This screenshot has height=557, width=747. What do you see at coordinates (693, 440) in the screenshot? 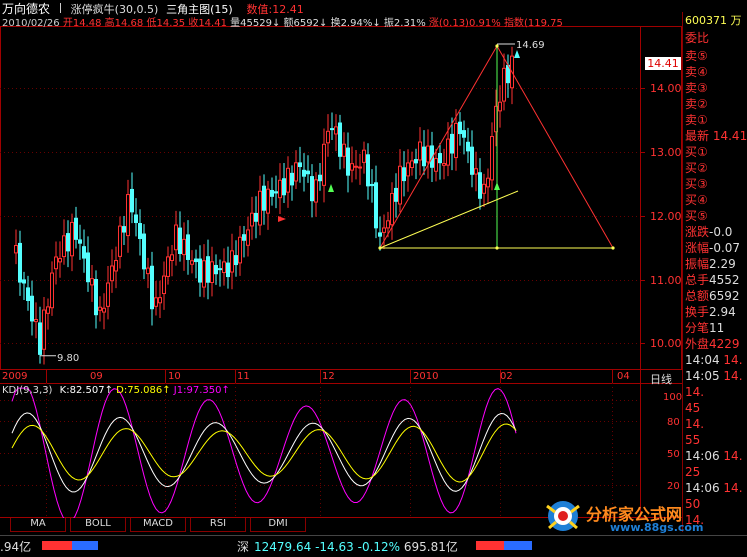
I see `tick-row: 55` at bounding box center [693, 440].